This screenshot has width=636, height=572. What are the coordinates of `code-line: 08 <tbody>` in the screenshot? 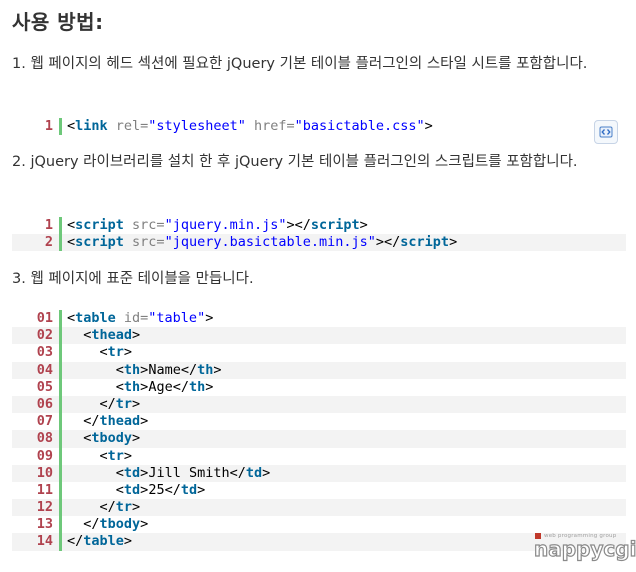 It's located at (319, 439).